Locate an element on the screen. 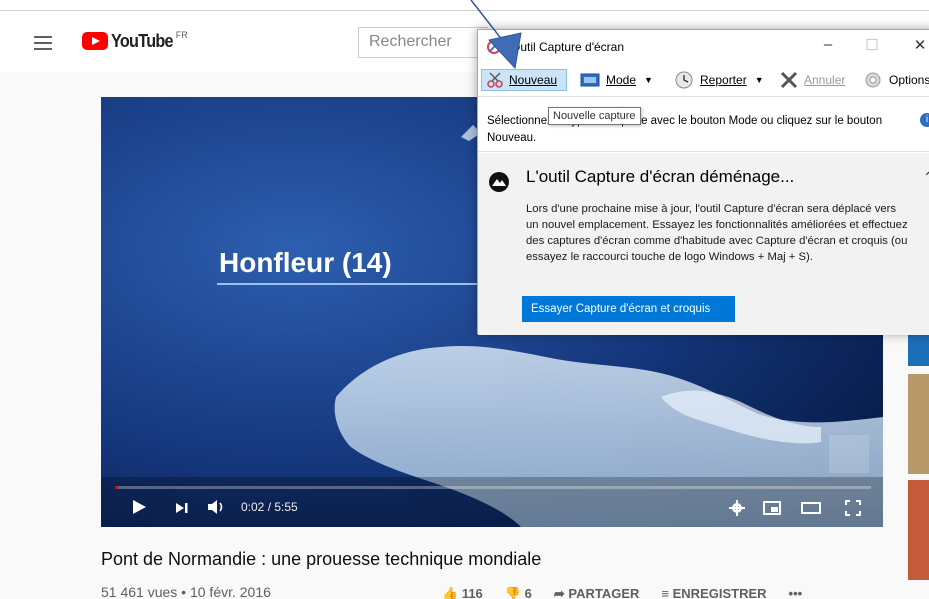  progress-bar is located at coordinates (493, 487).